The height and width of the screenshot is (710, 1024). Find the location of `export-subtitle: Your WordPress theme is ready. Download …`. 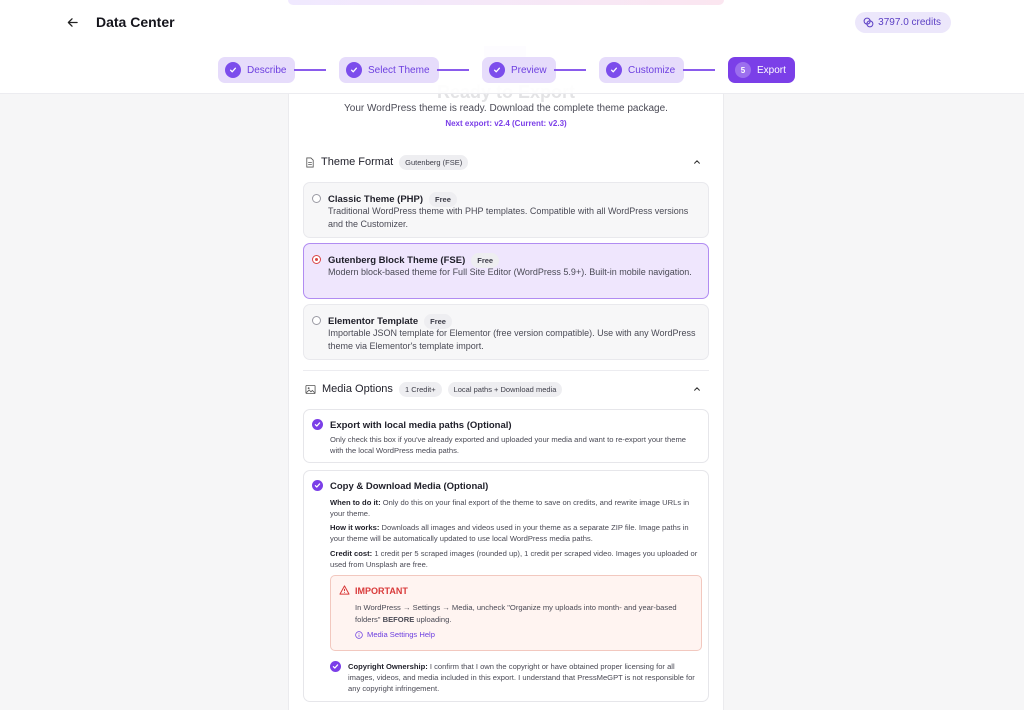

export-subtitle: Your WordPress theme is ready. Download … is located at coordinates (506, 108).